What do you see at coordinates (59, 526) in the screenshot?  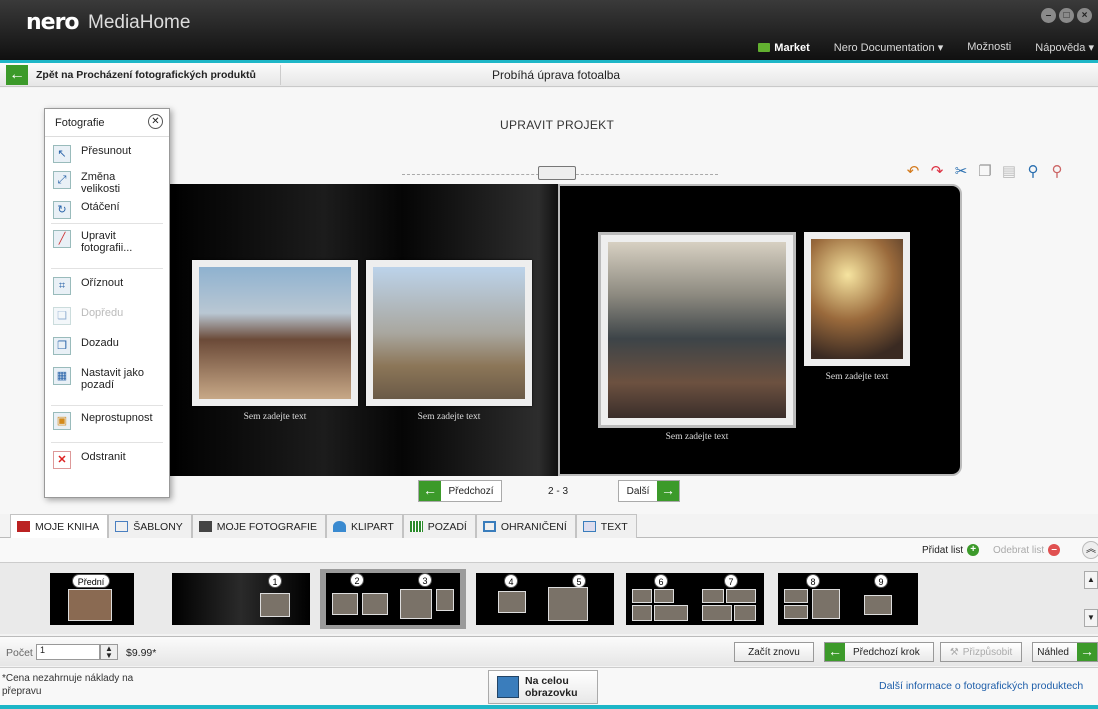 I see `tab-my-book: MOJE KNIHA` at bounding box center [59, 526].